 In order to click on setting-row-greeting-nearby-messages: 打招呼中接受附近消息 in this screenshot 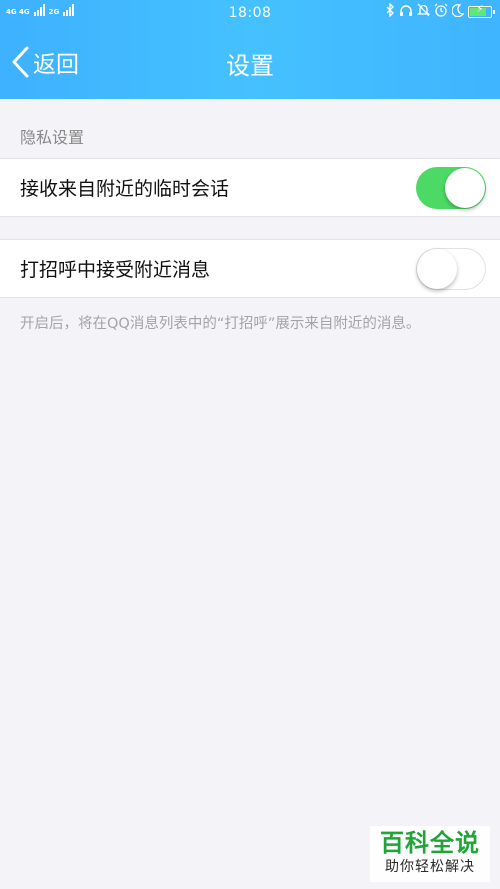, I will do `click(250, 268)`.